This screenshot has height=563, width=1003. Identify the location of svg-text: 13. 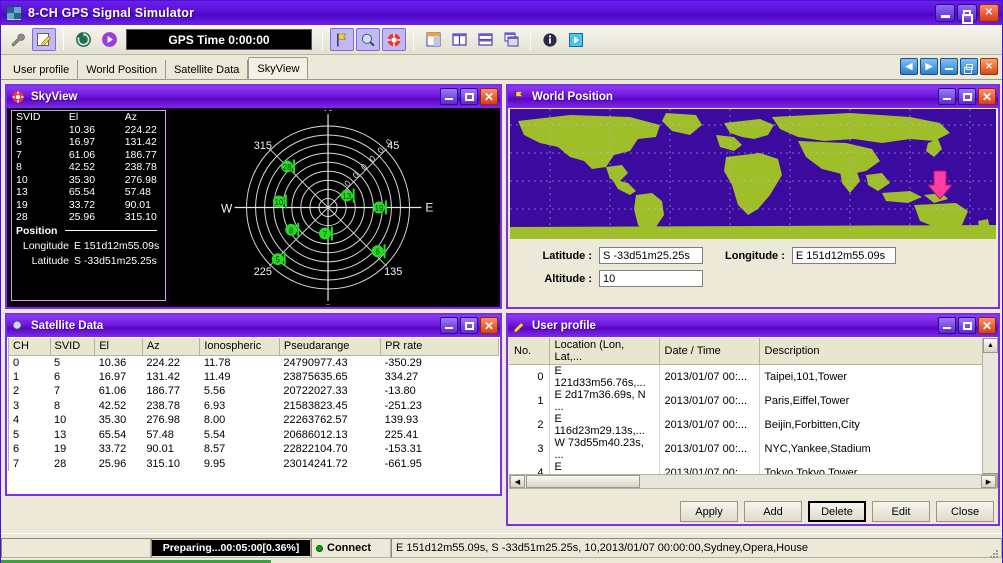
(346, 196).